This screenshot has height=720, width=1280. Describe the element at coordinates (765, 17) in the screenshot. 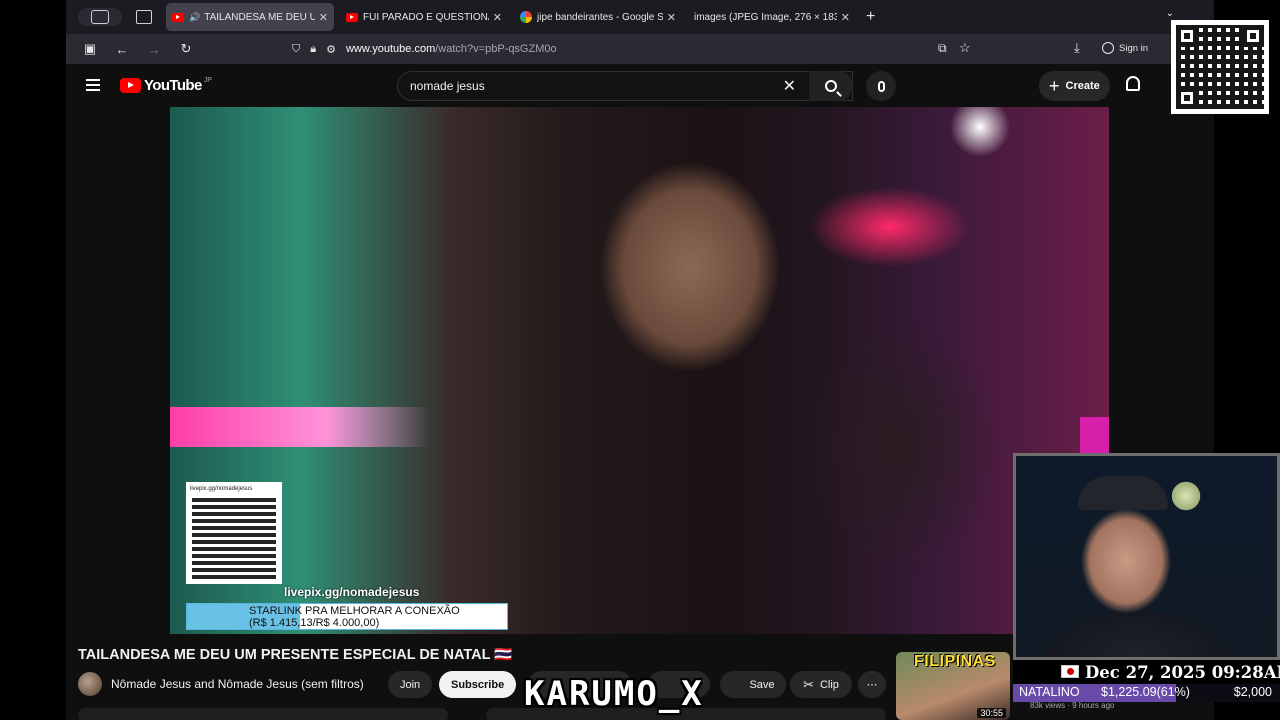

I see `tab-title: images (JPEG Image, 276 × 183 pix` at that location.